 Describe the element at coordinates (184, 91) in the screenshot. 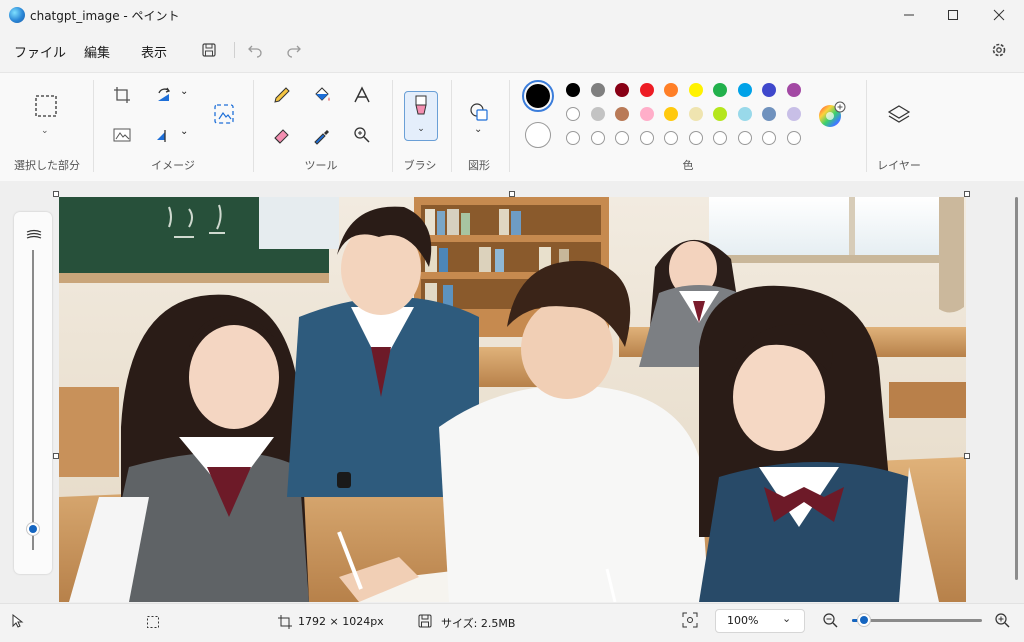

I see `rotate-chevron-down-icon: ⌄` at that location.